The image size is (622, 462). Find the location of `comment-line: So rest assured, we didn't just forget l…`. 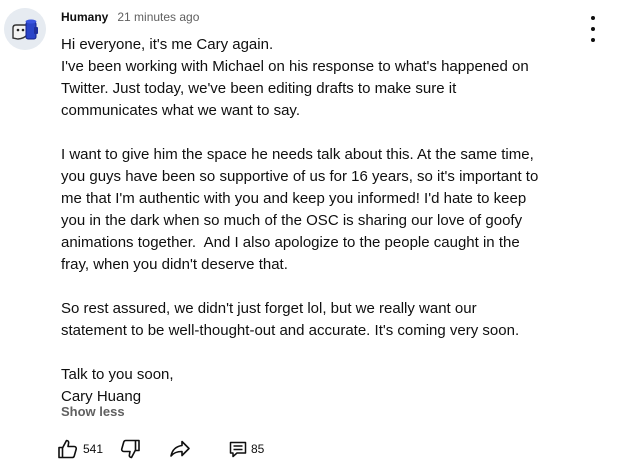

comment-line: So rest assured, we didn't just forget l… is located at coordinates (269, 308).